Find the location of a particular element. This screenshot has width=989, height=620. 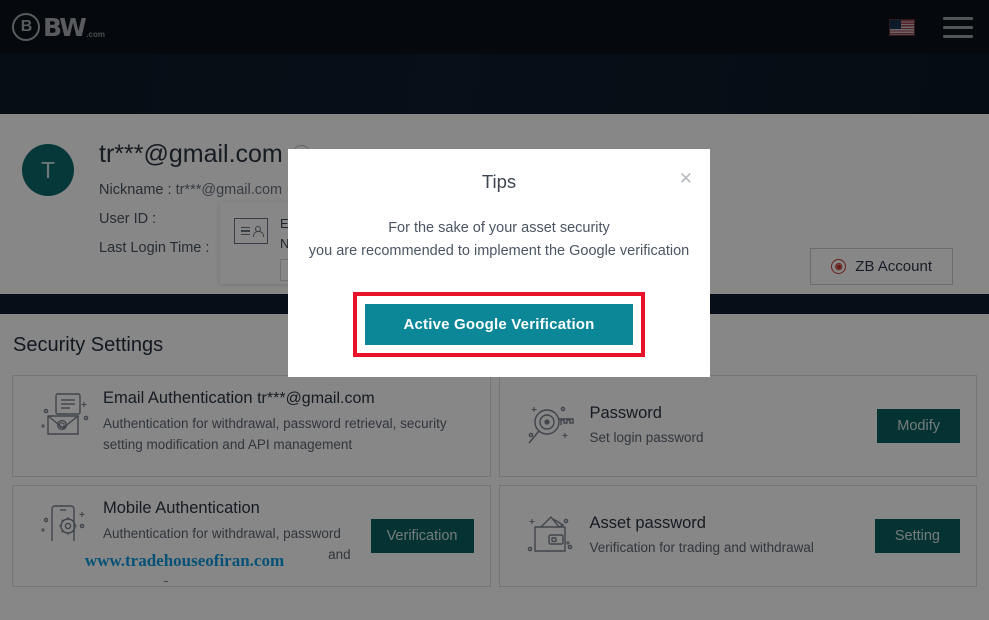

active-google-verification-button: Active Google Verification is located at coordinates (499, 324).